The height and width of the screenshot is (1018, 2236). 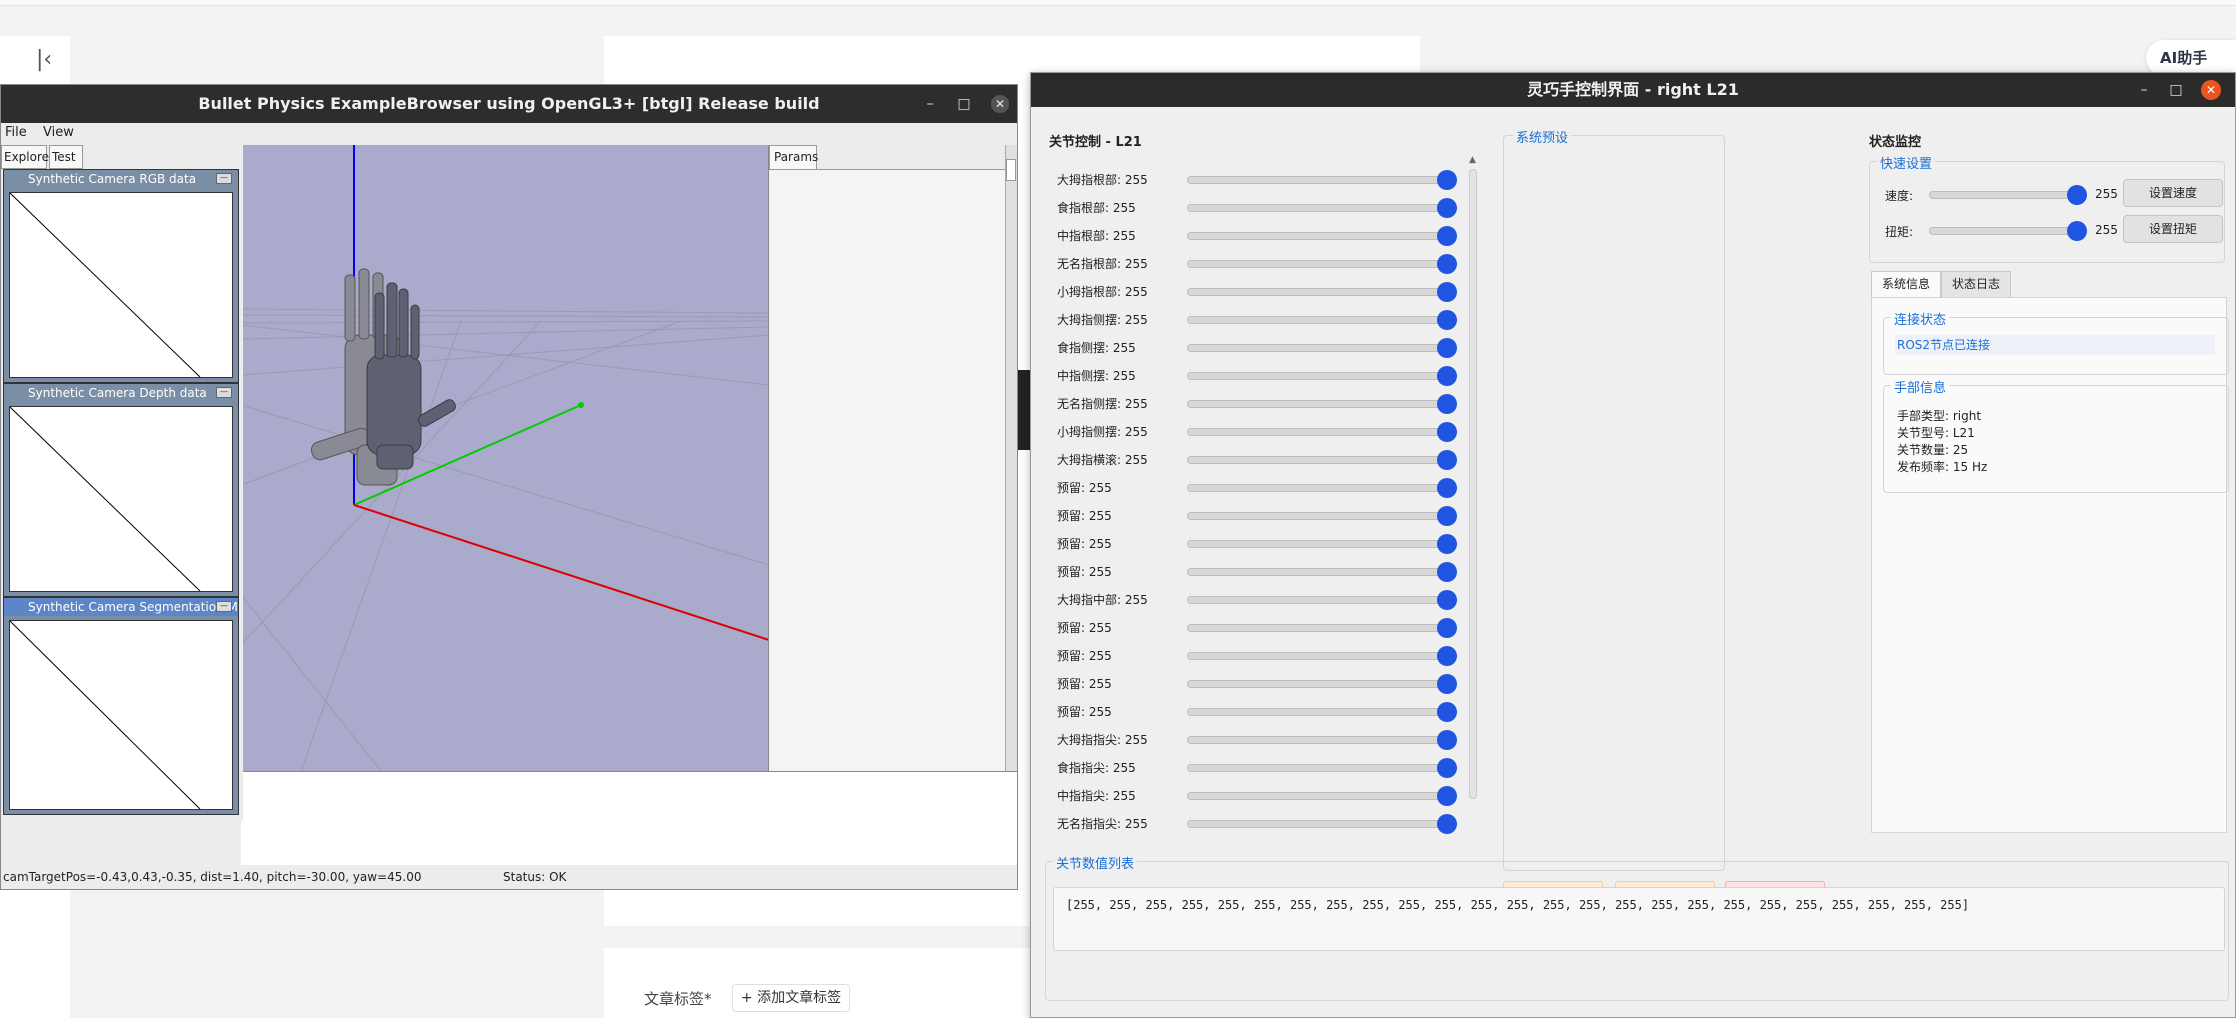 What do you see at coordinates (224, 606) in the screenshot?
I see `camera-segmentation-minimize-icon: —` at bounding box center [224, 606].